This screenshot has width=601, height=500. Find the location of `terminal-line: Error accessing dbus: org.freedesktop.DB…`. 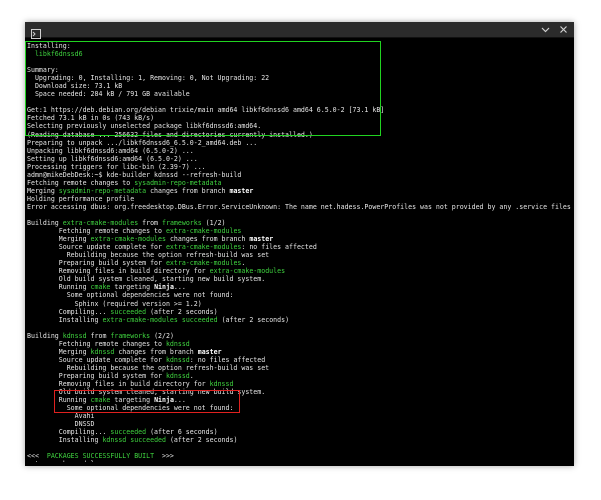

terminal-line: Error accessing dbus: org.freedesktop.DB… is located at coordinates (299, 207).